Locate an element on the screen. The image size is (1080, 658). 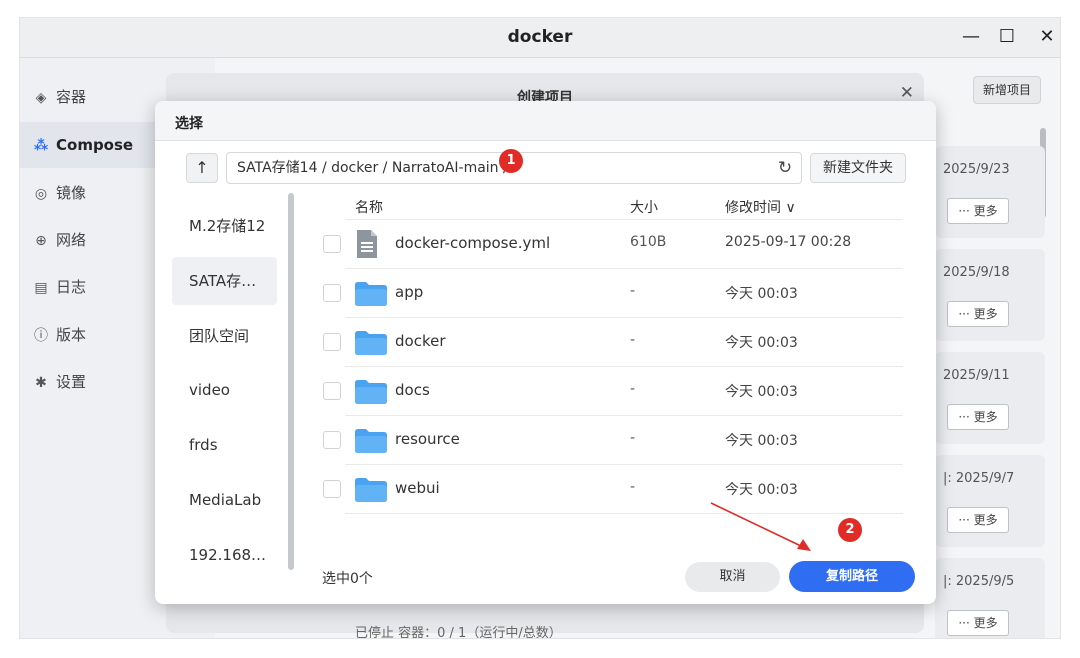
project-card: |: 2025/9/7 ··· 更多 is located at coordinates (990, 501).